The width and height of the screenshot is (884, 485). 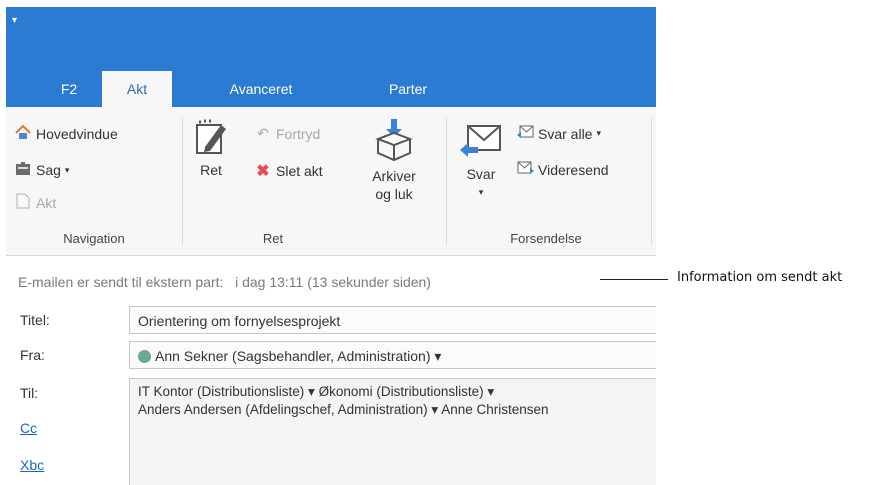 I want to click on group-label-forsendelse: Forsendelse, so click(x=546, y=238).